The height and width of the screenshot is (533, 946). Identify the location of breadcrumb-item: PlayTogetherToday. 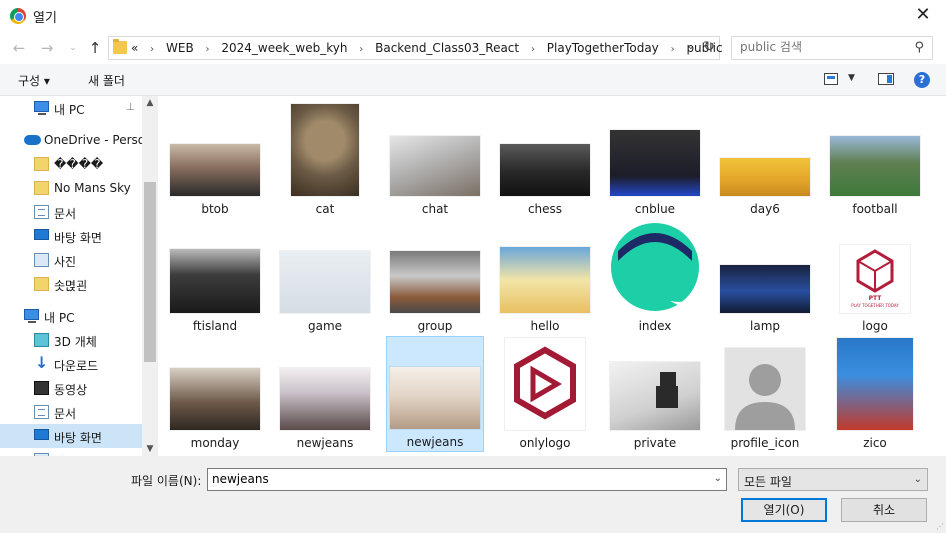
(603, 48).